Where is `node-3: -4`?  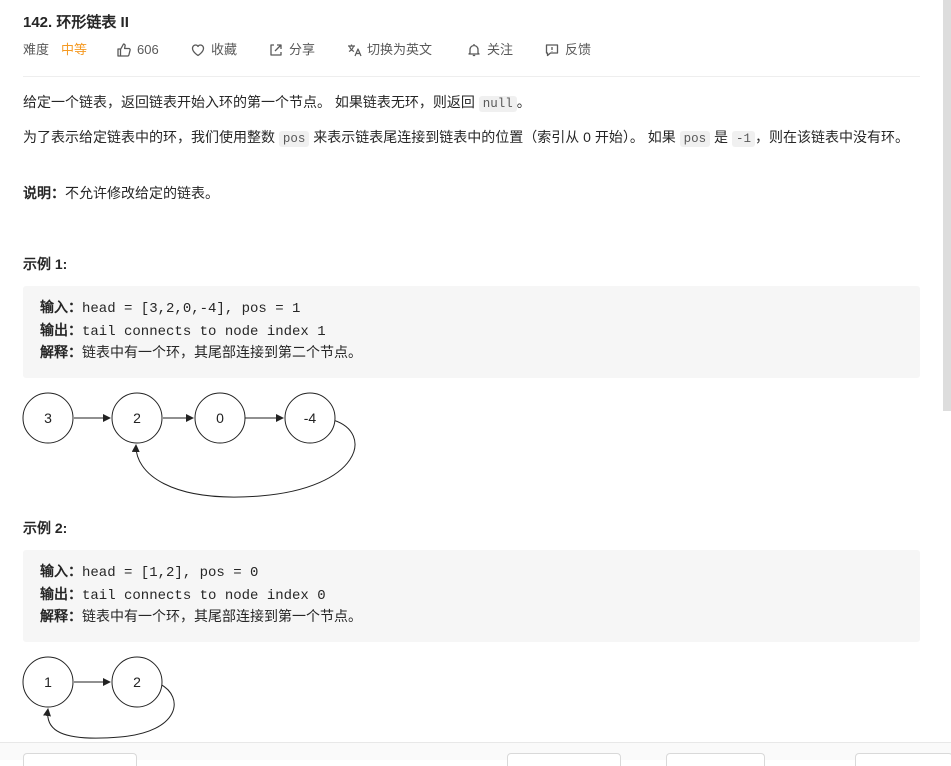
node-3: -4 is located at coordinates (310, 418).